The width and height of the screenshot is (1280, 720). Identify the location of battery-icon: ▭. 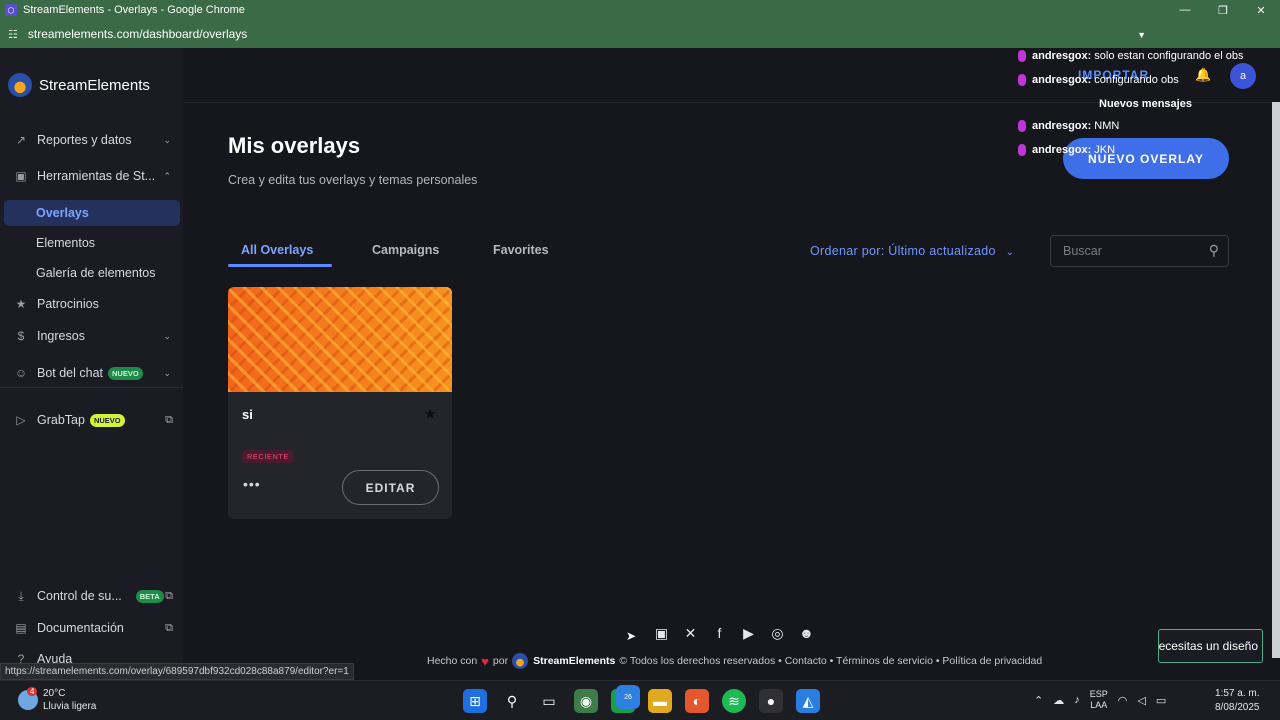
(1161, 700).